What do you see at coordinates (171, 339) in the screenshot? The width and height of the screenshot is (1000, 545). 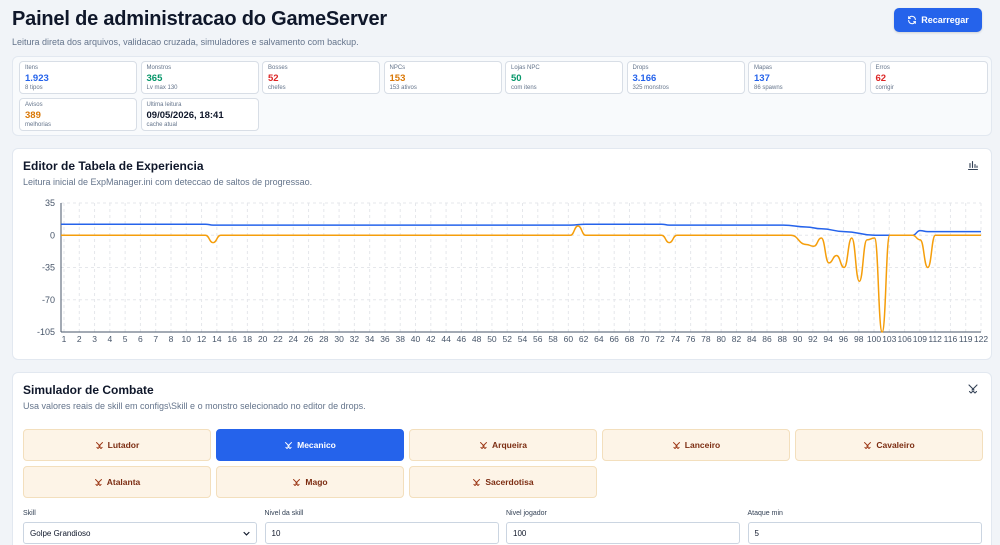 I see `x-tick-label: 8` at bounding box center [171, 339].